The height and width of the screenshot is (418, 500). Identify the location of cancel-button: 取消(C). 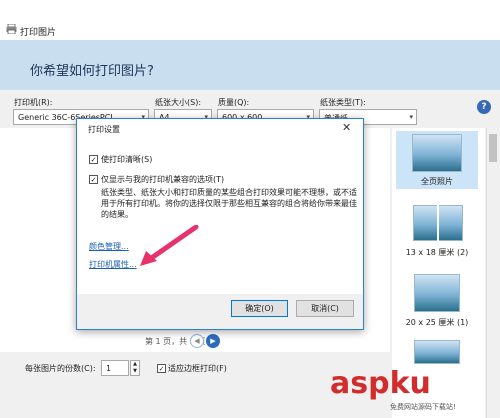
(325, 308).